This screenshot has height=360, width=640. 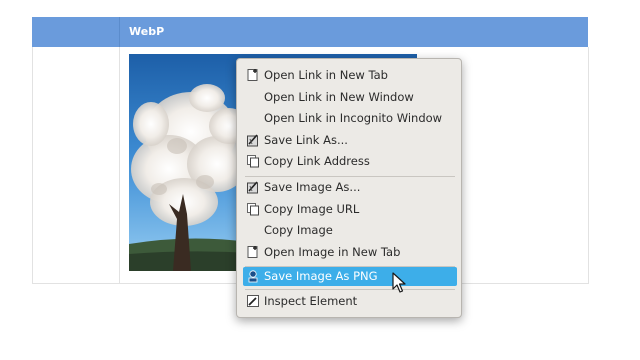 What do you see at coordinates (350, 75) in the screenshot?
I see `menu-item-open-link-new-tab: Open Link in New Tab` at bounding box center [350, 75].